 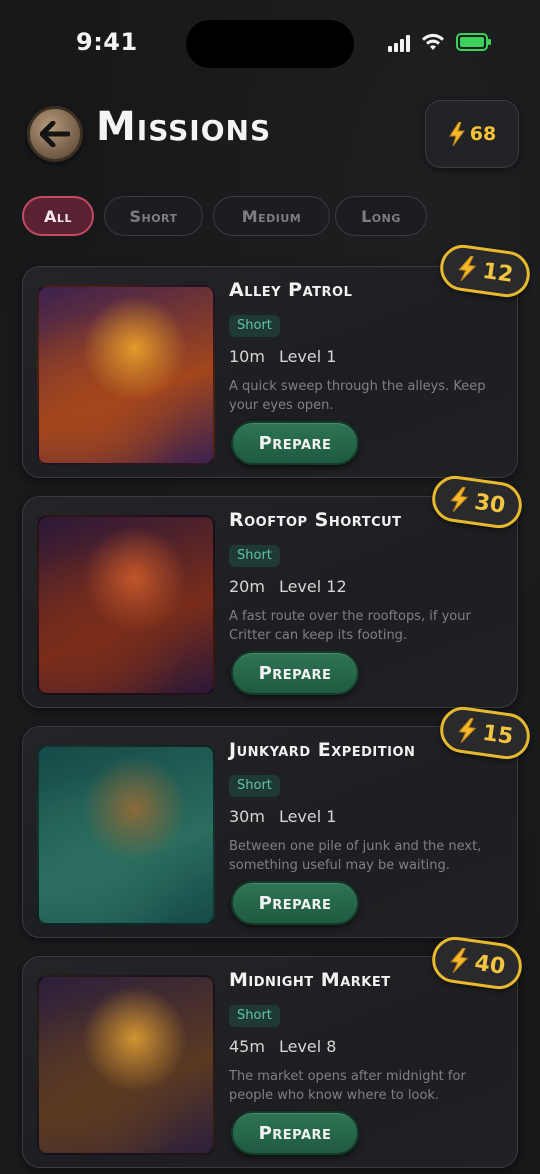 I want to click on mission-time: 20m, so click(x=247, y=586).